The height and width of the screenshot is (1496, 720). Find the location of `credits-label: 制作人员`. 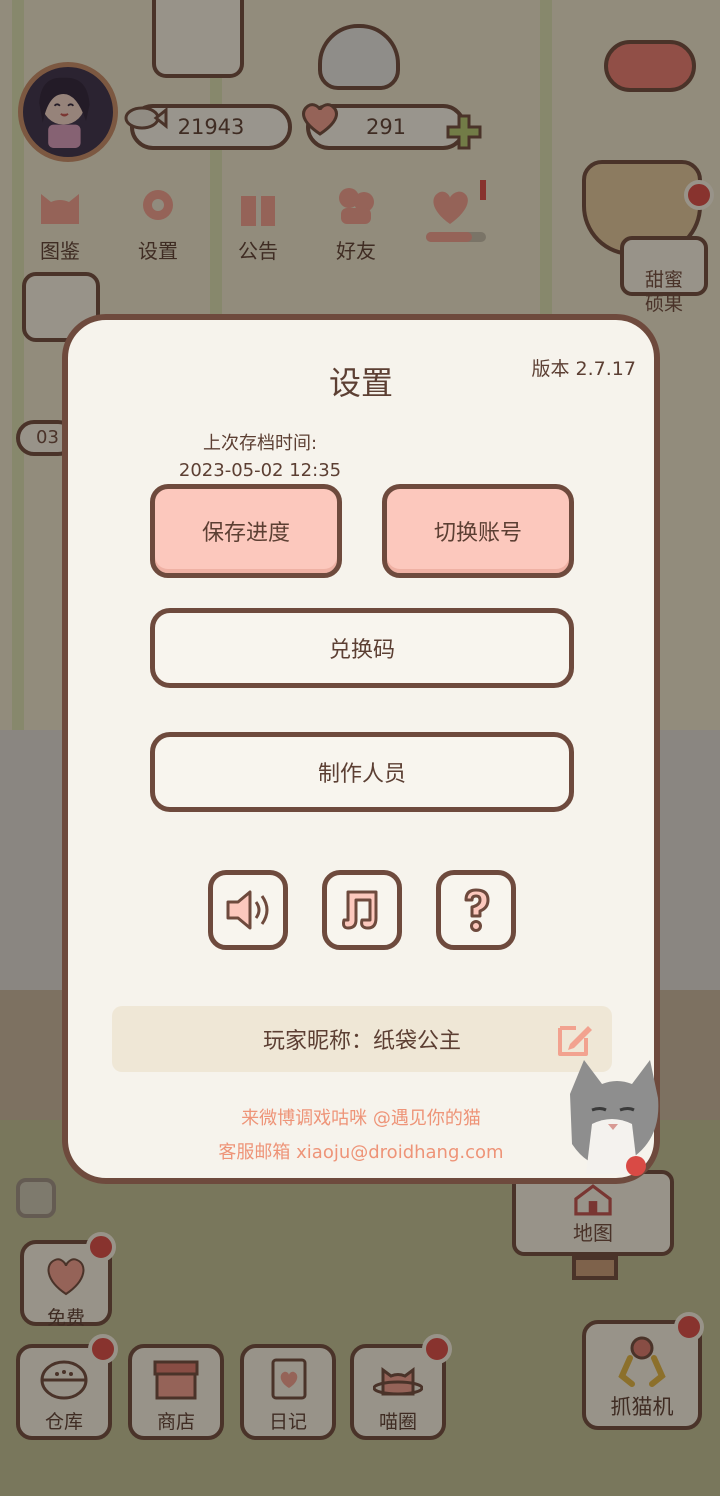

credits-label: 制作人员 is located at coordinates (361, 774).